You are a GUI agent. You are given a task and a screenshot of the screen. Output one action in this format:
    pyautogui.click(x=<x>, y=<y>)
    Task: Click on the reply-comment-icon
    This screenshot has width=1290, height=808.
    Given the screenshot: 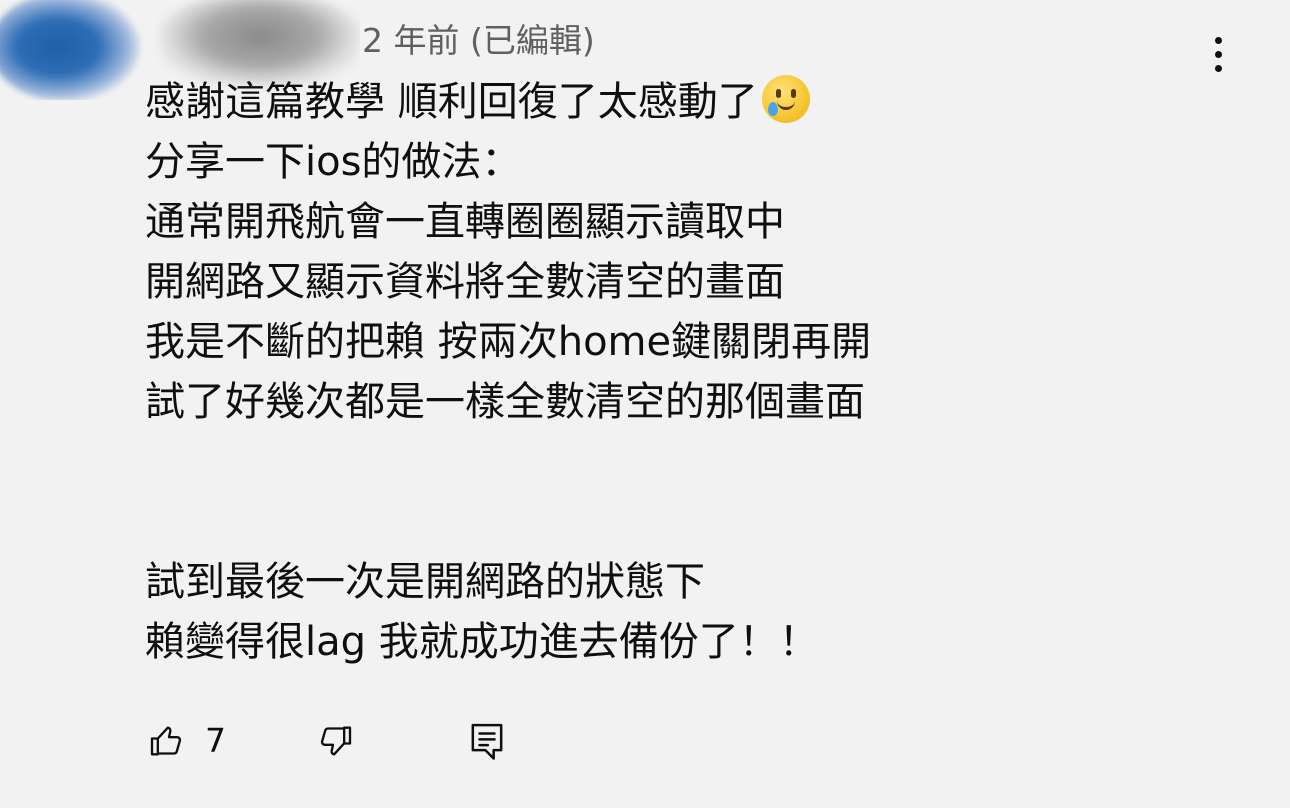 What is the action you would take?
    pyautogui.click(x=487, y=741)
    